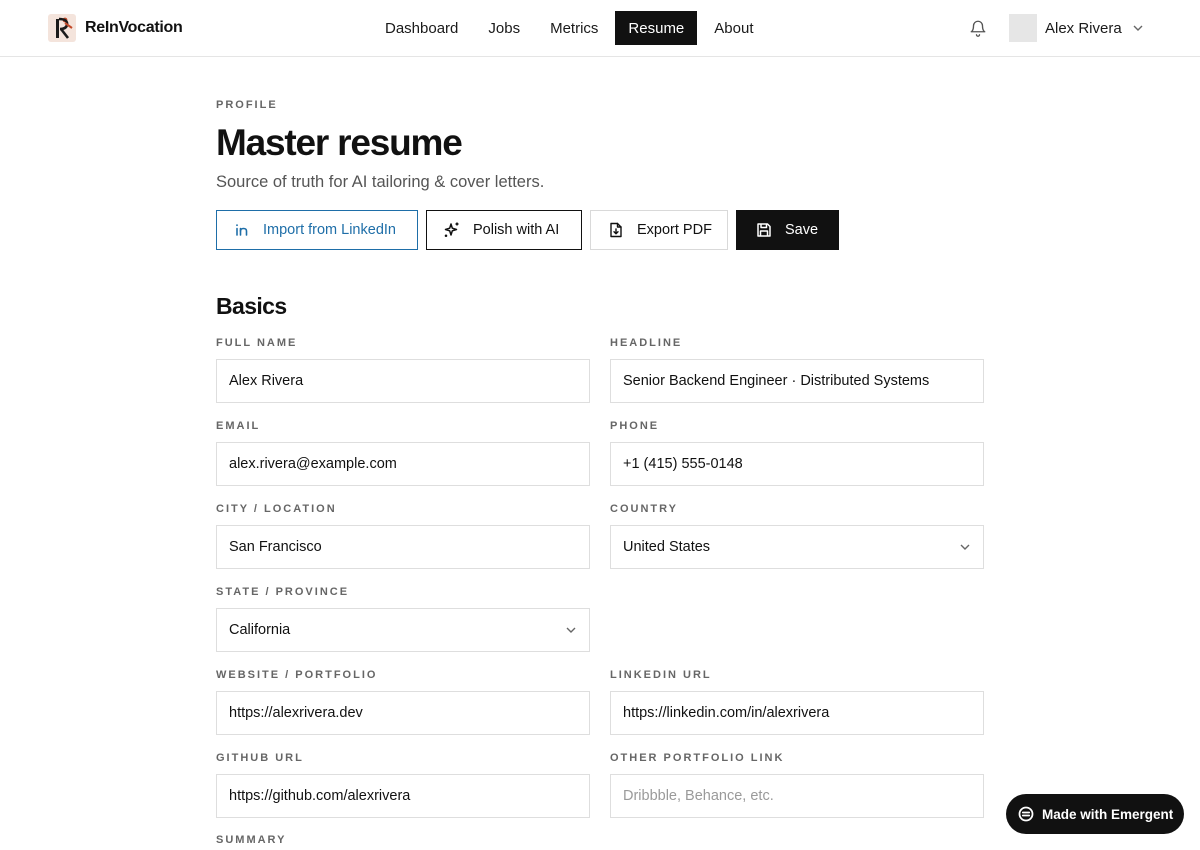 The height and width of the screenshot is (850, 1200). What do you see at coordinates (764, 230) in the screenshot?
I see `save-icon` at bounding box center [764, 230].